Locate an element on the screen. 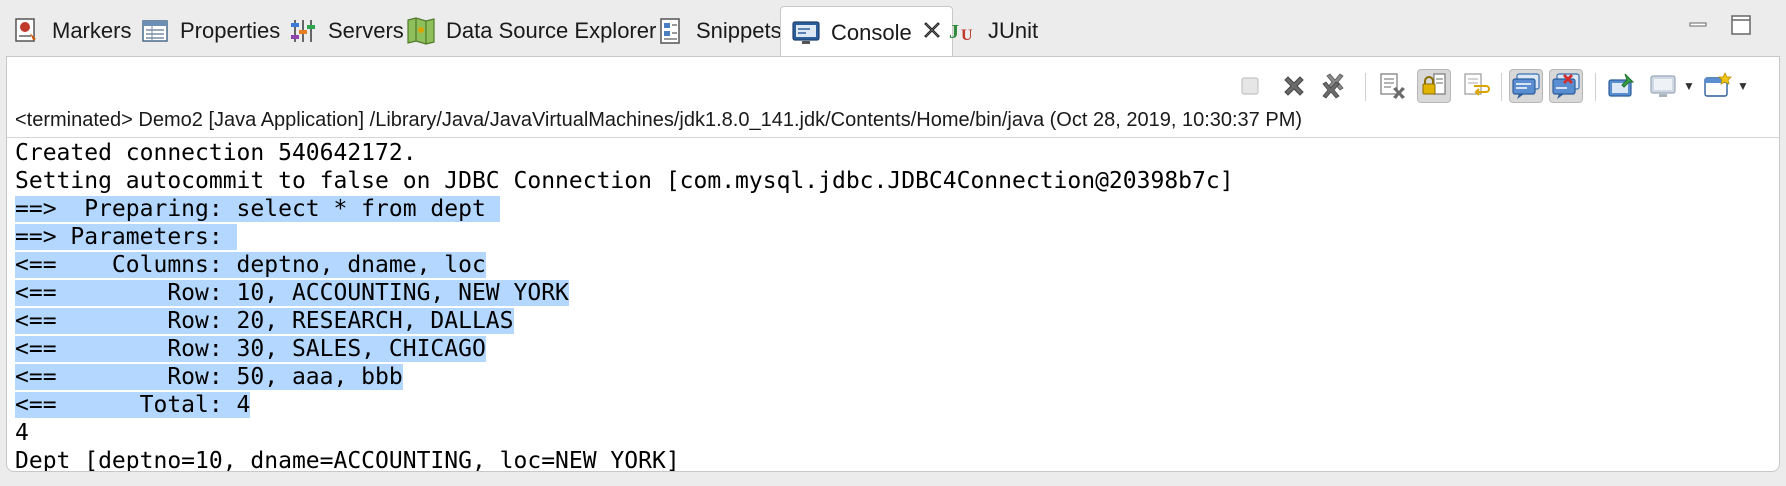 This screenshot has height=486, width=1786. selected-console-text: ==> Preparing: select * from dept is located at coordinates (257, 209).